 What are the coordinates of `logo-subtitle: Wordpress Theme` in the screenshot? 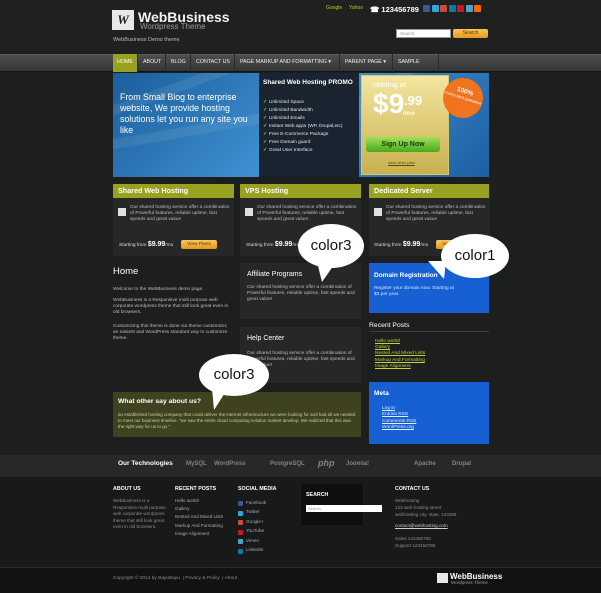 It's located at (173, 26).